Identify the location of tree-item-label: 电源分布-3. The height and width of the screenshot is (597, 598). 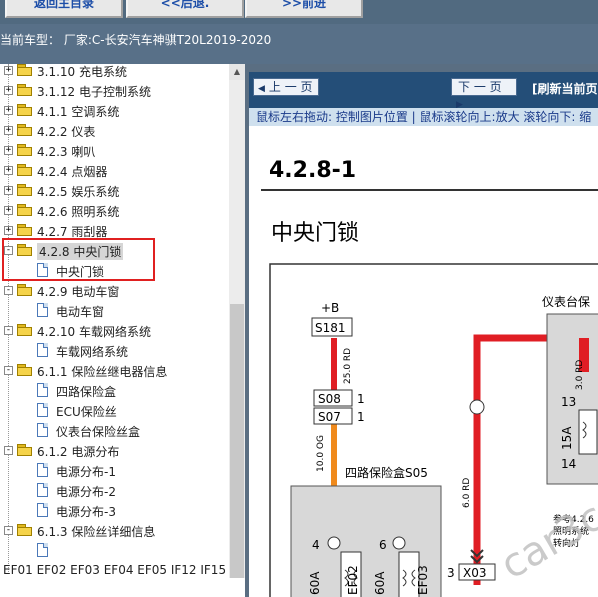
(86, 512).